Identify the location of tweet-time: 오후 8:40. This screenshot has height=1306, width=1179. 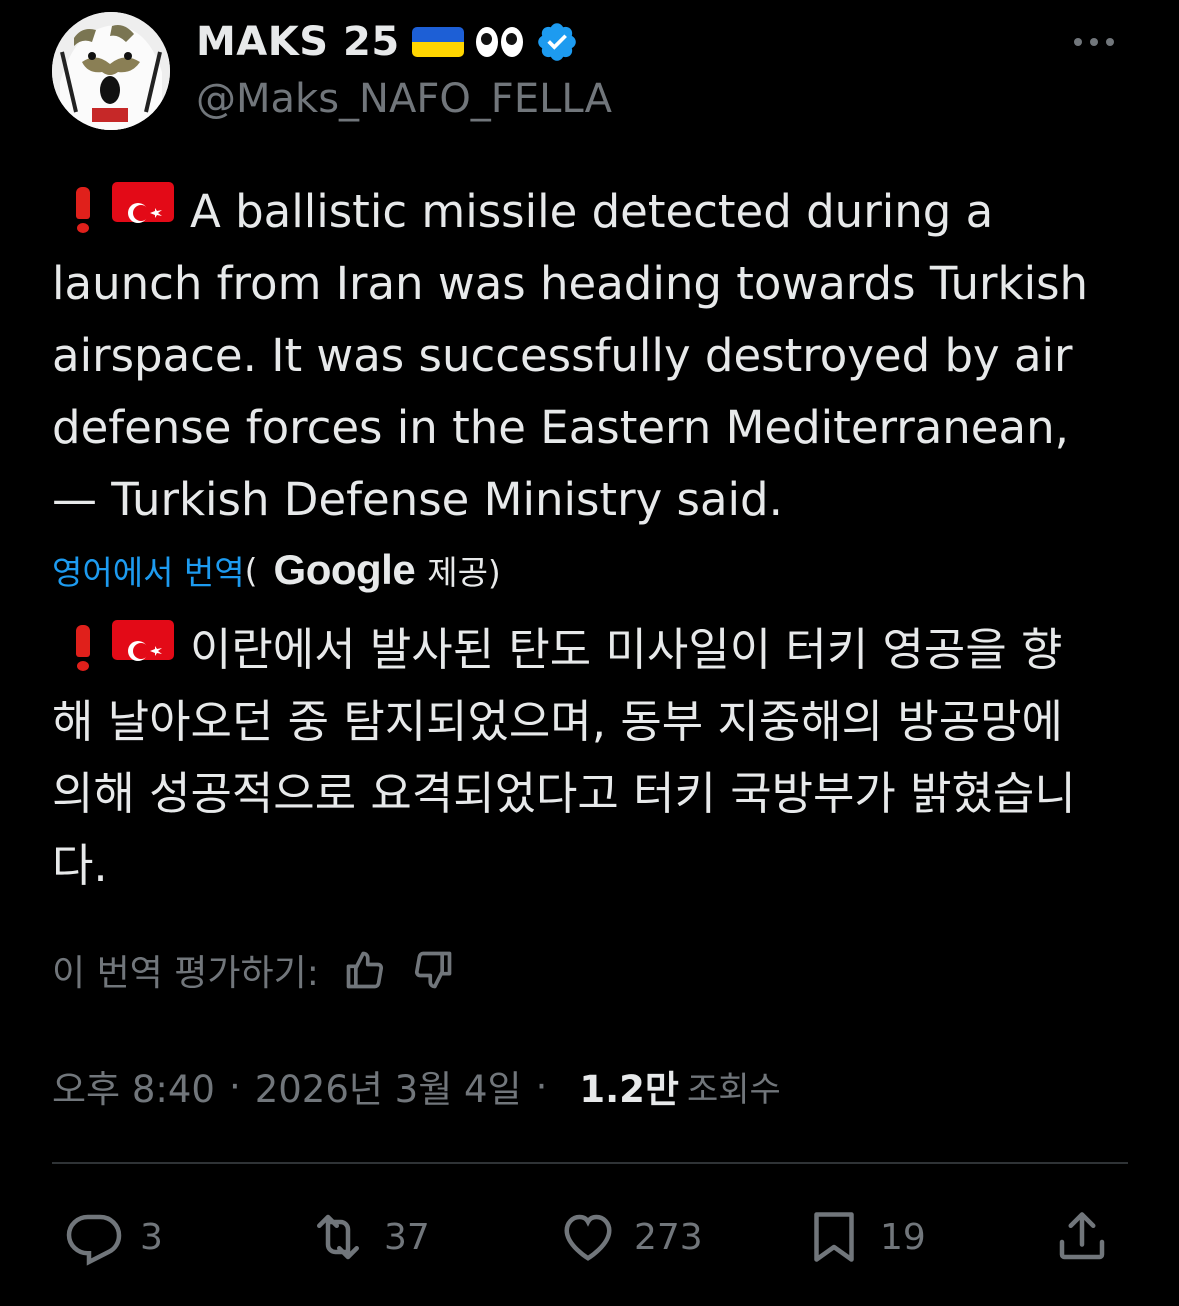
(133, 1086).